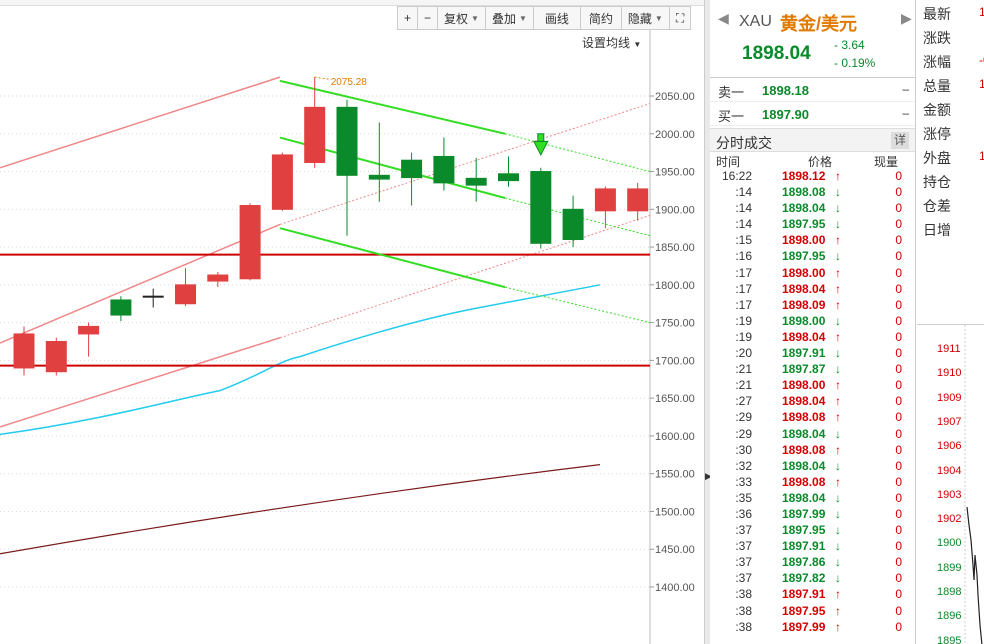 The image size is (984, 644). I want to click on stat-value: 18, so click(981, 12).